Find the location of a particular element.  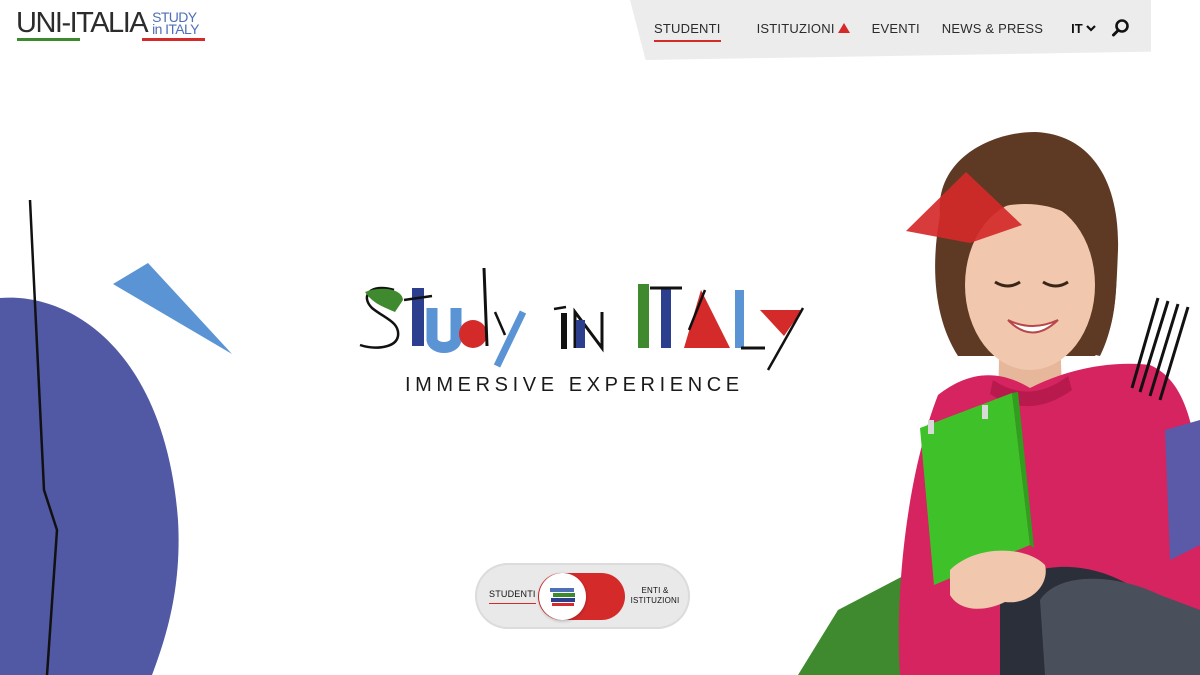

logo-flag-underline is located at coordinates (111, 39).